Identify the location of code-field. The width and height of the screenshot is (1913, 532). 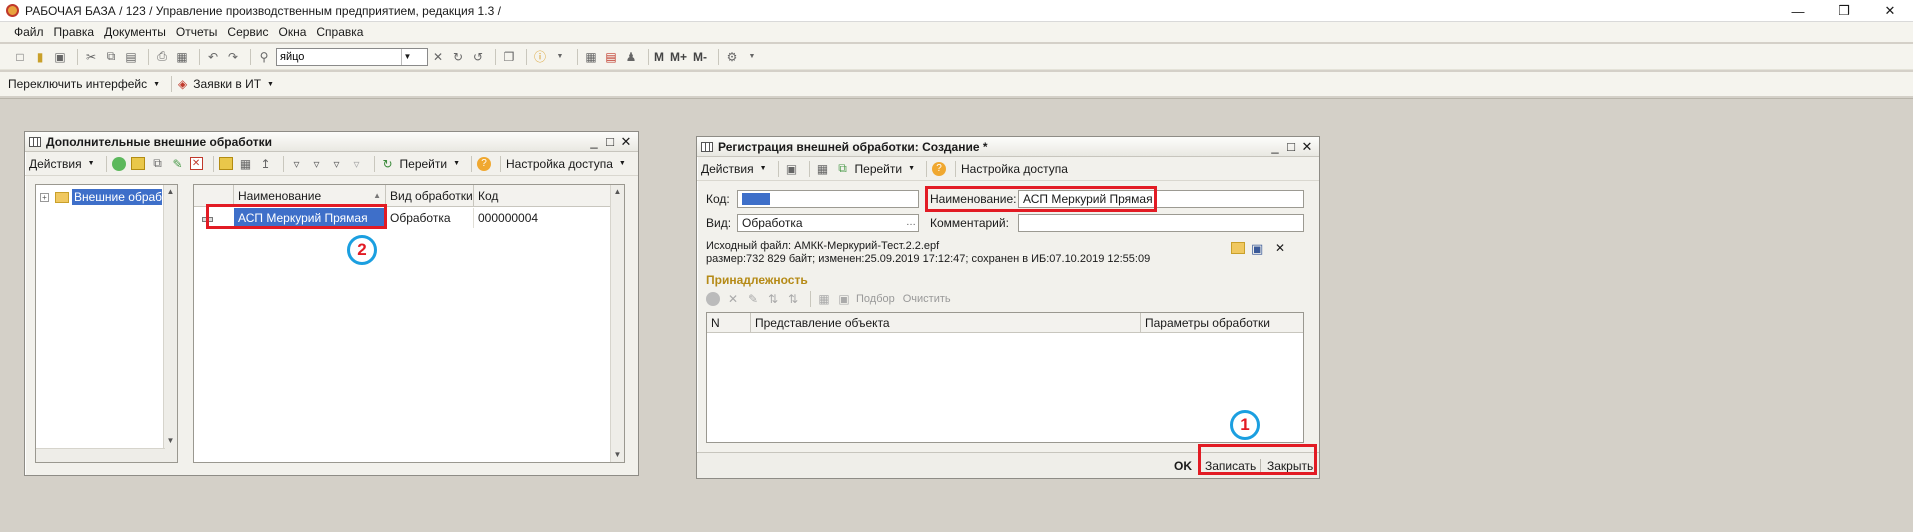
(828, 199).